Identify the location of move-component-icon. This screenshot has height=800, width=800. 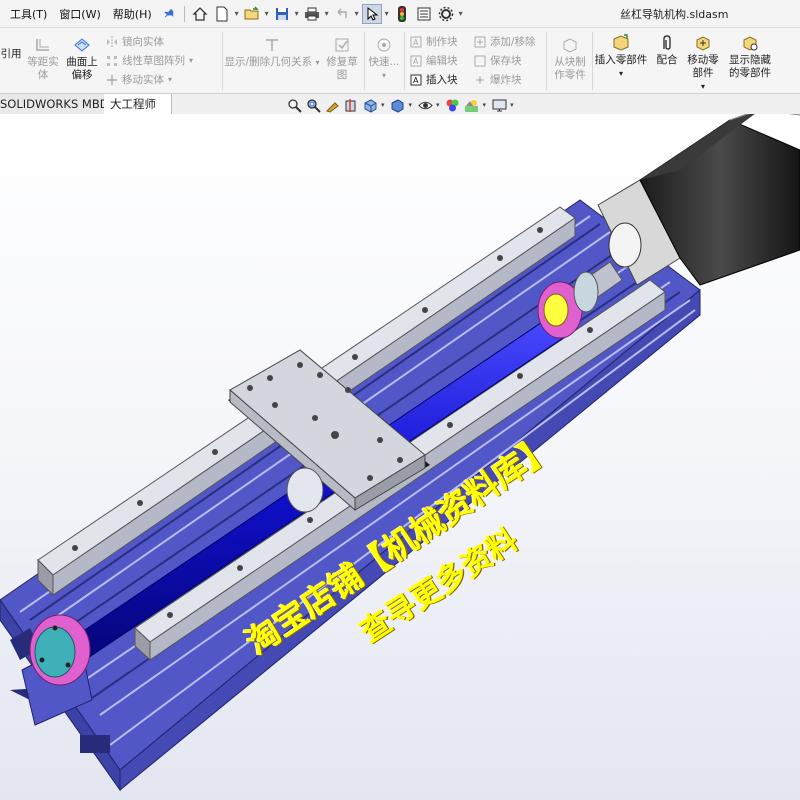
(703, 43).